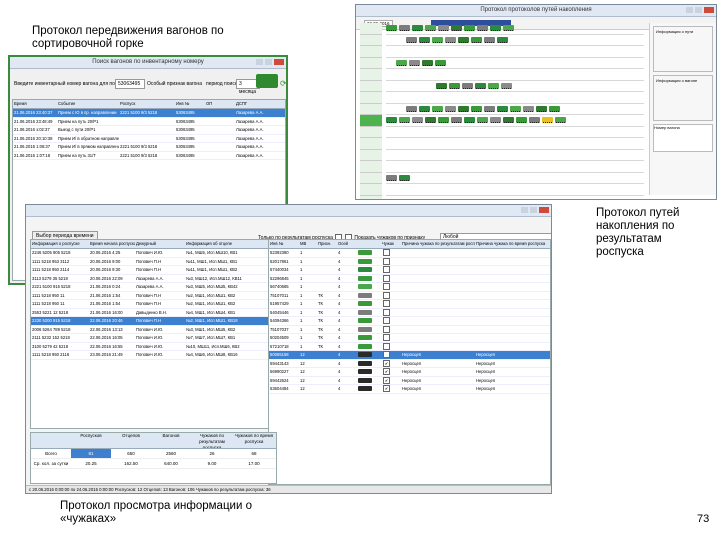  Describe the element at coordinates (409, 295) in the screenshot. I see `table-row: 75107011 1 ТК 4` at that location.